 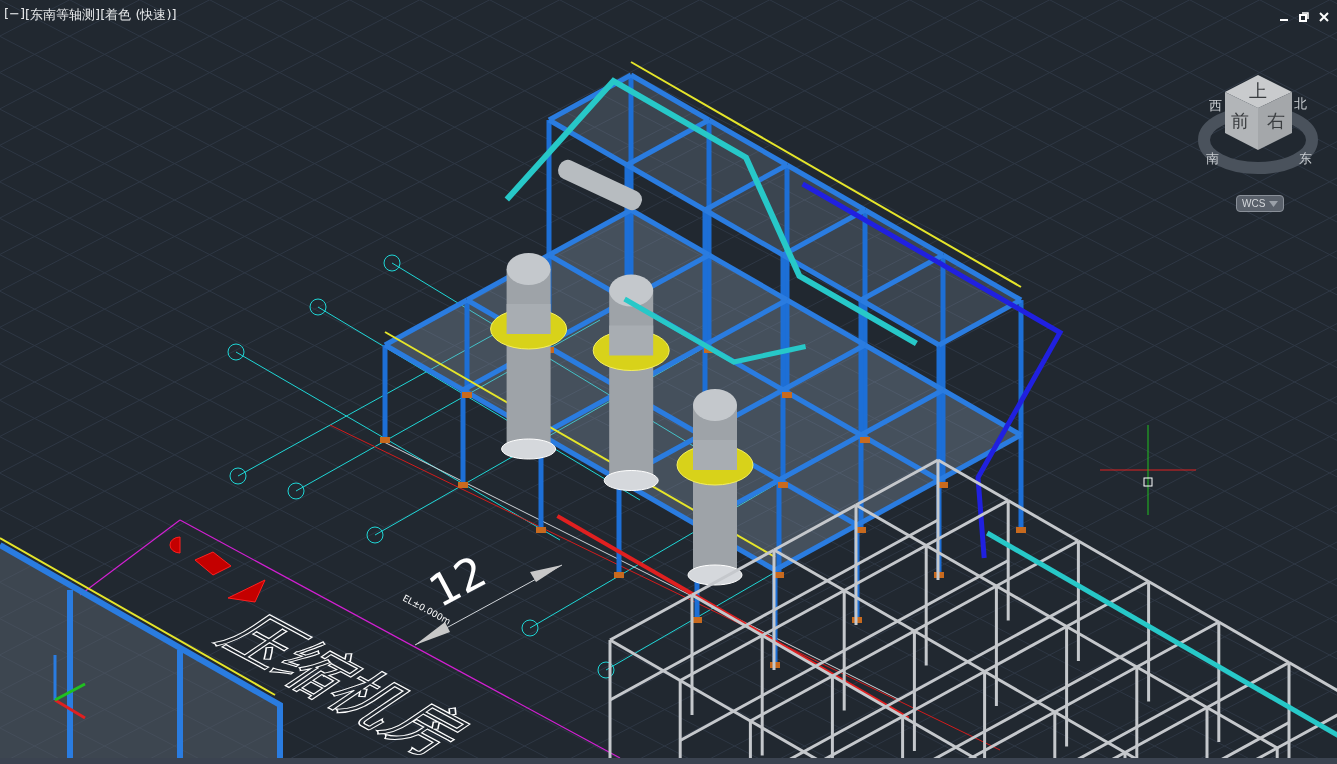 I want to click on compass-label: 南, so click(x=1212, y=158).